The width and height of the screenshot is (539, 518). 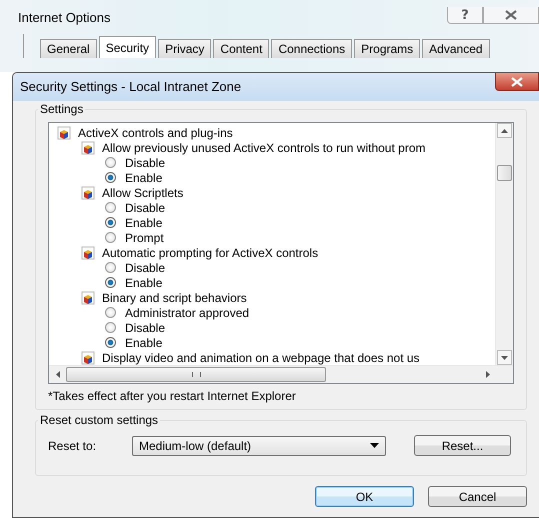 What do you see at coordinates (58, 374) in the screenshot?
I see `left-arrow-icon` at bounding box center [58, 374].